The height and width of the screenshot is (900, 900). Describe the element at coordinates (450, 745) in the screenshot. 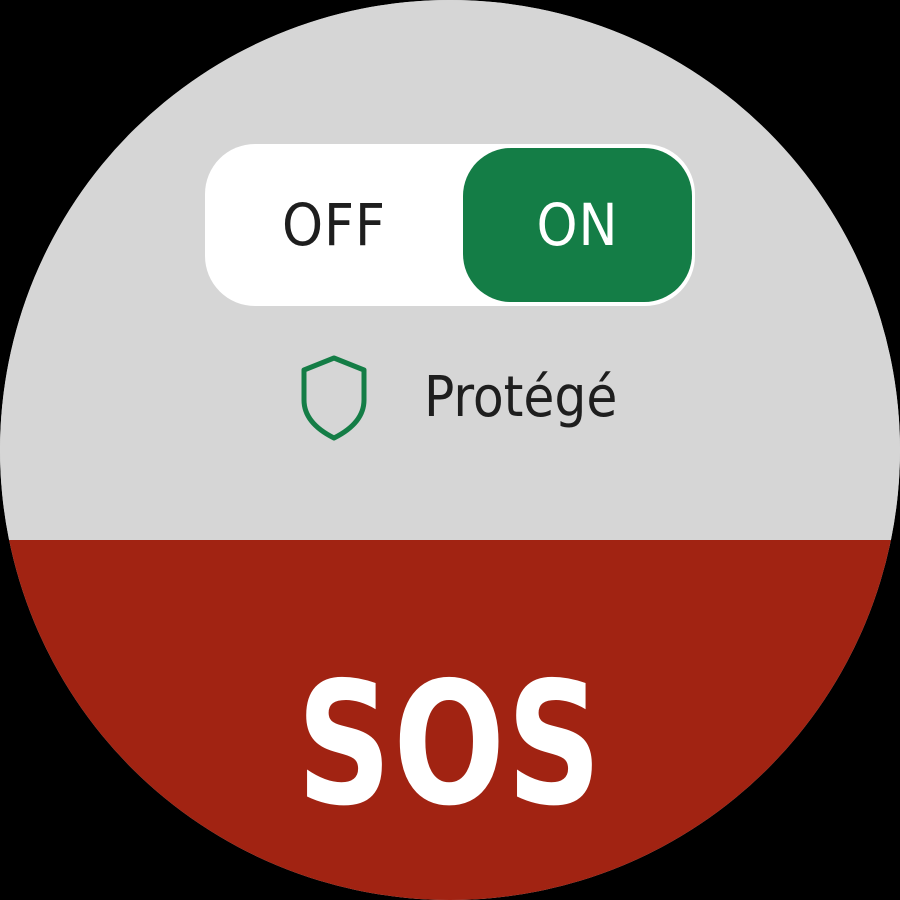

I see `sos-label: SOS` at that location.